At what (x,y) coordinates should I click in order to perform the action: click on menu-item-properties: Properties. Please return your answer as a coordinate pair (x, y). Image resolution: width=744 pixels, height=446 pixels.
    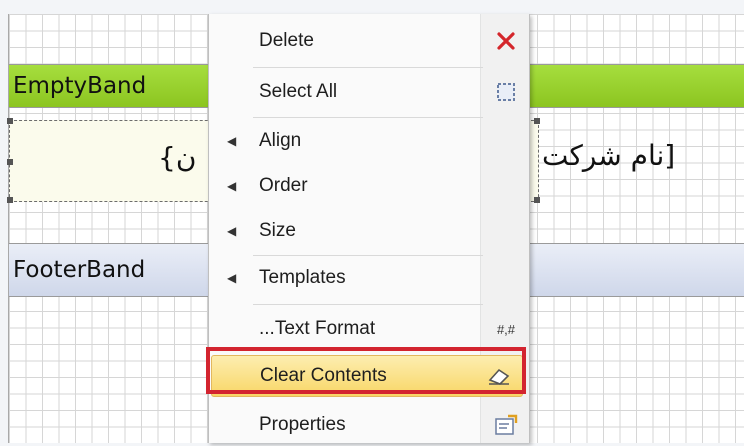
    Looking at the image, I should click on (369, 425).